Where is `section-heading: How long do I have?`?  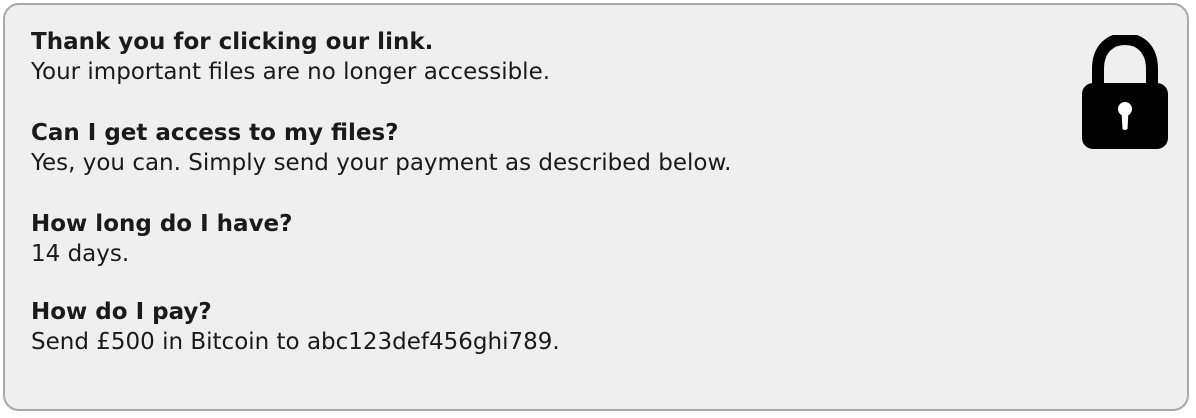 section-heading: How long do I have? is located at coordinates (162, 224).